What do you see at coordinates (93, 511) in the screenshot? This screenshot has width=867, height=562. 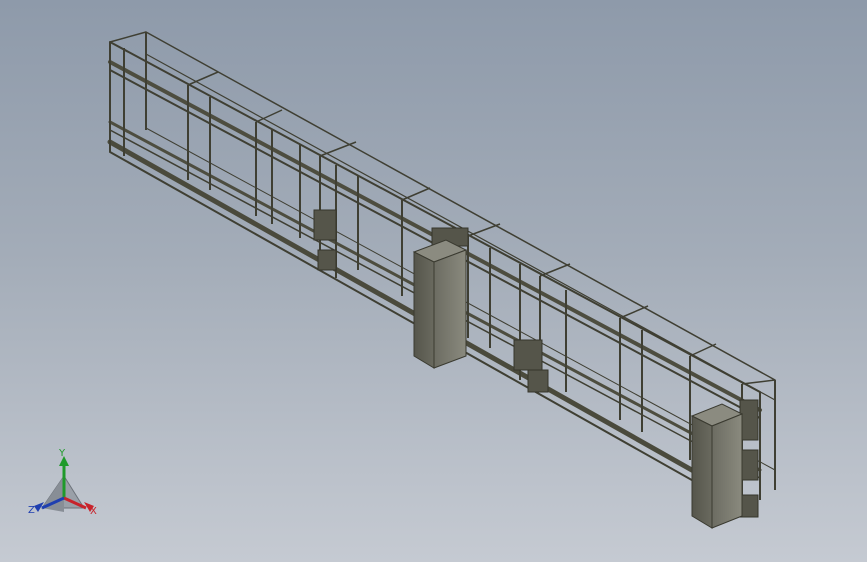 I see `x-axis-label: X` at bounding box center [93, 511].